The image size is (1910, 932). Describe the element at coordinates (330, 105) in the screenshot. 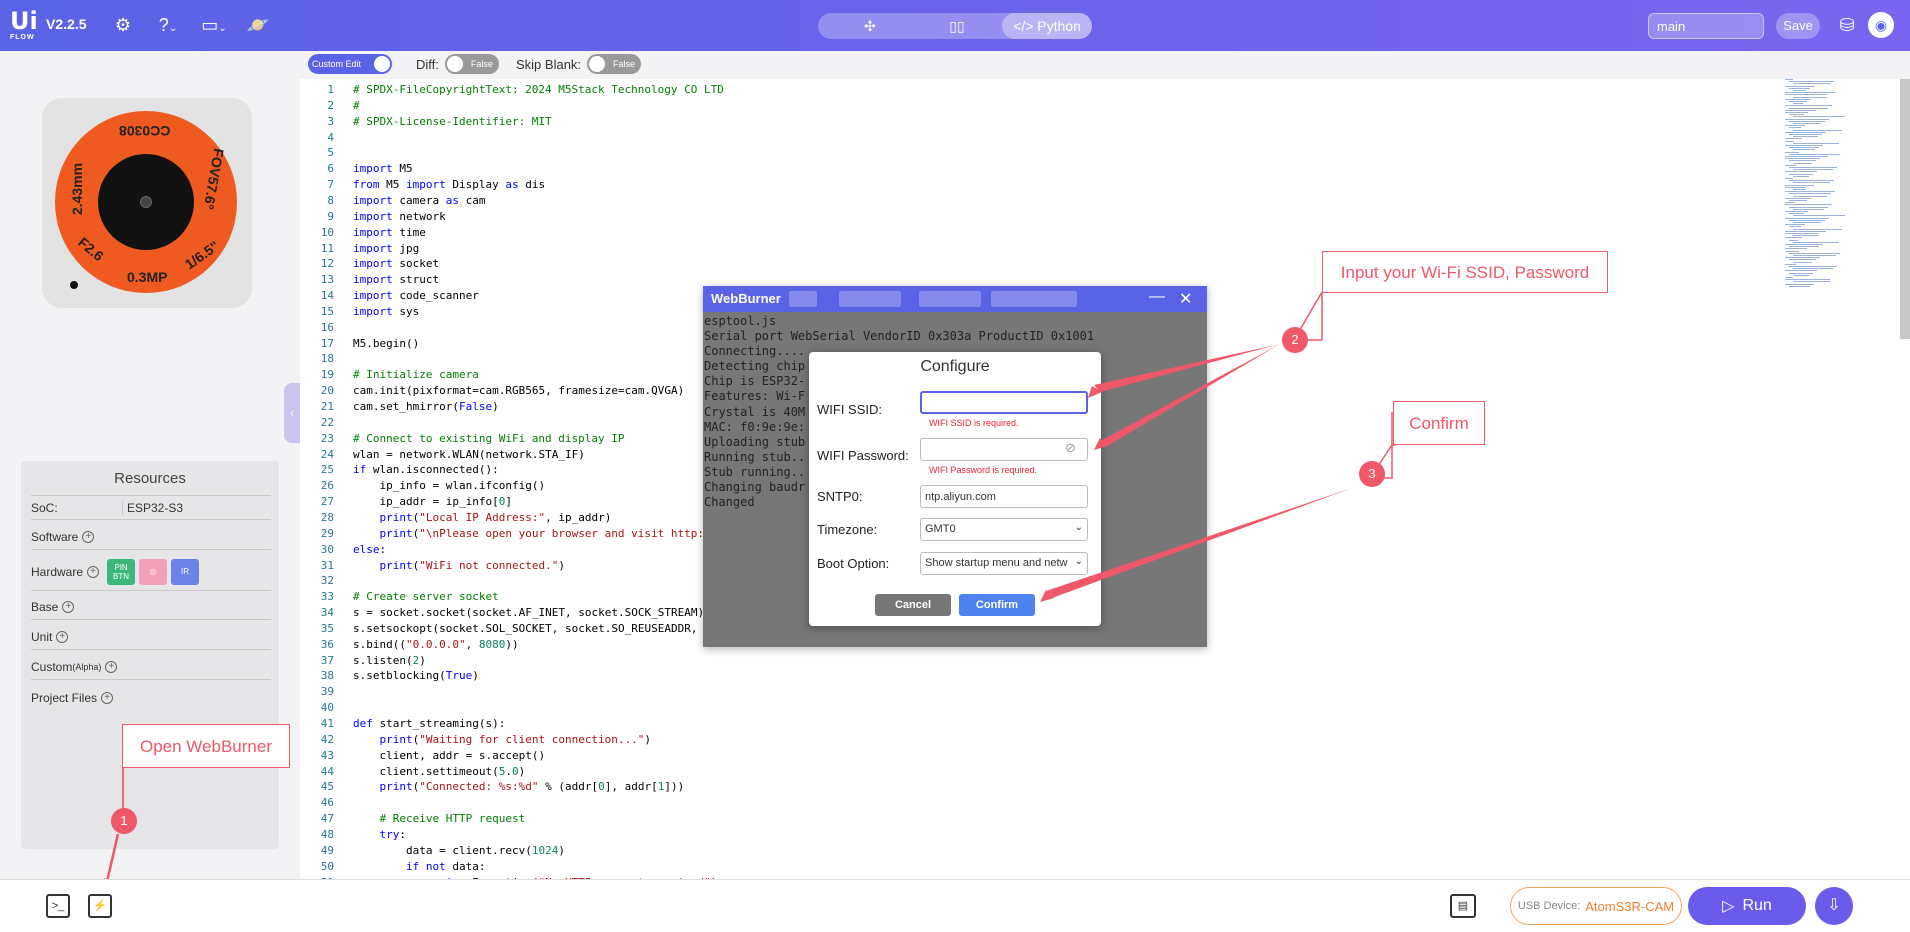

I see `line-number: 2` at that location.